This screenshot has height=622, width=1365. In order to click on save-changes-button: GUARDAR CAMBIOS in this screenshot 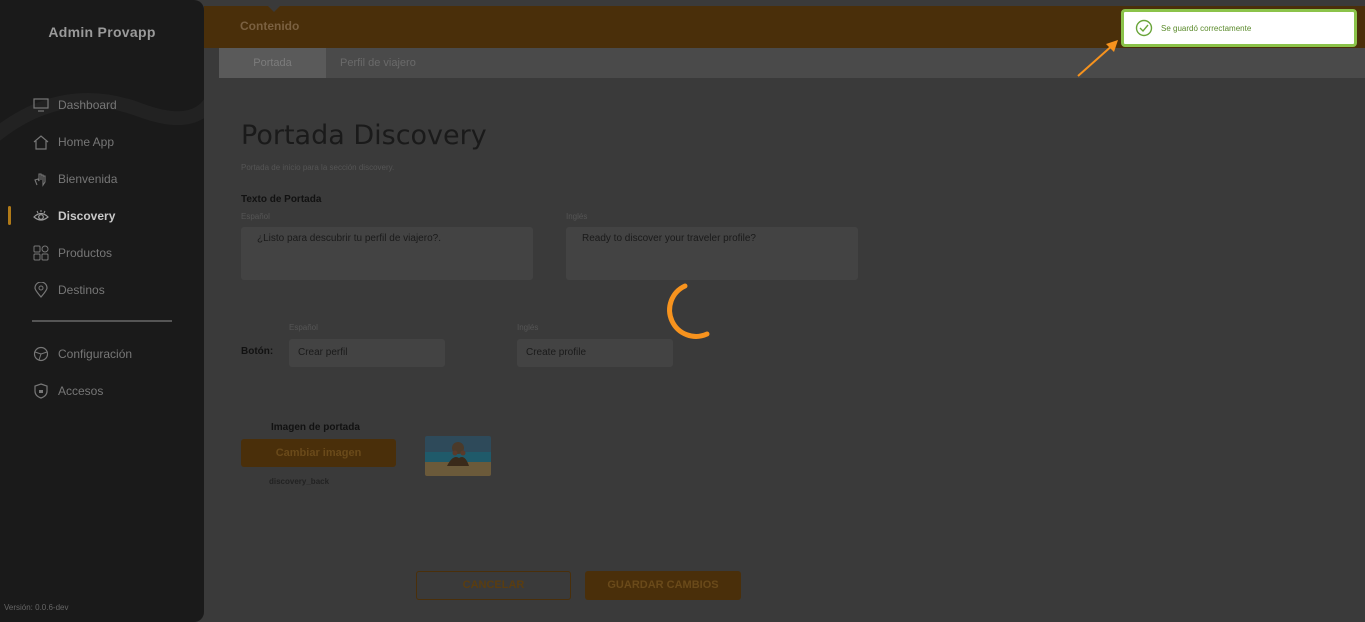, I will do `click(663, 585)`.